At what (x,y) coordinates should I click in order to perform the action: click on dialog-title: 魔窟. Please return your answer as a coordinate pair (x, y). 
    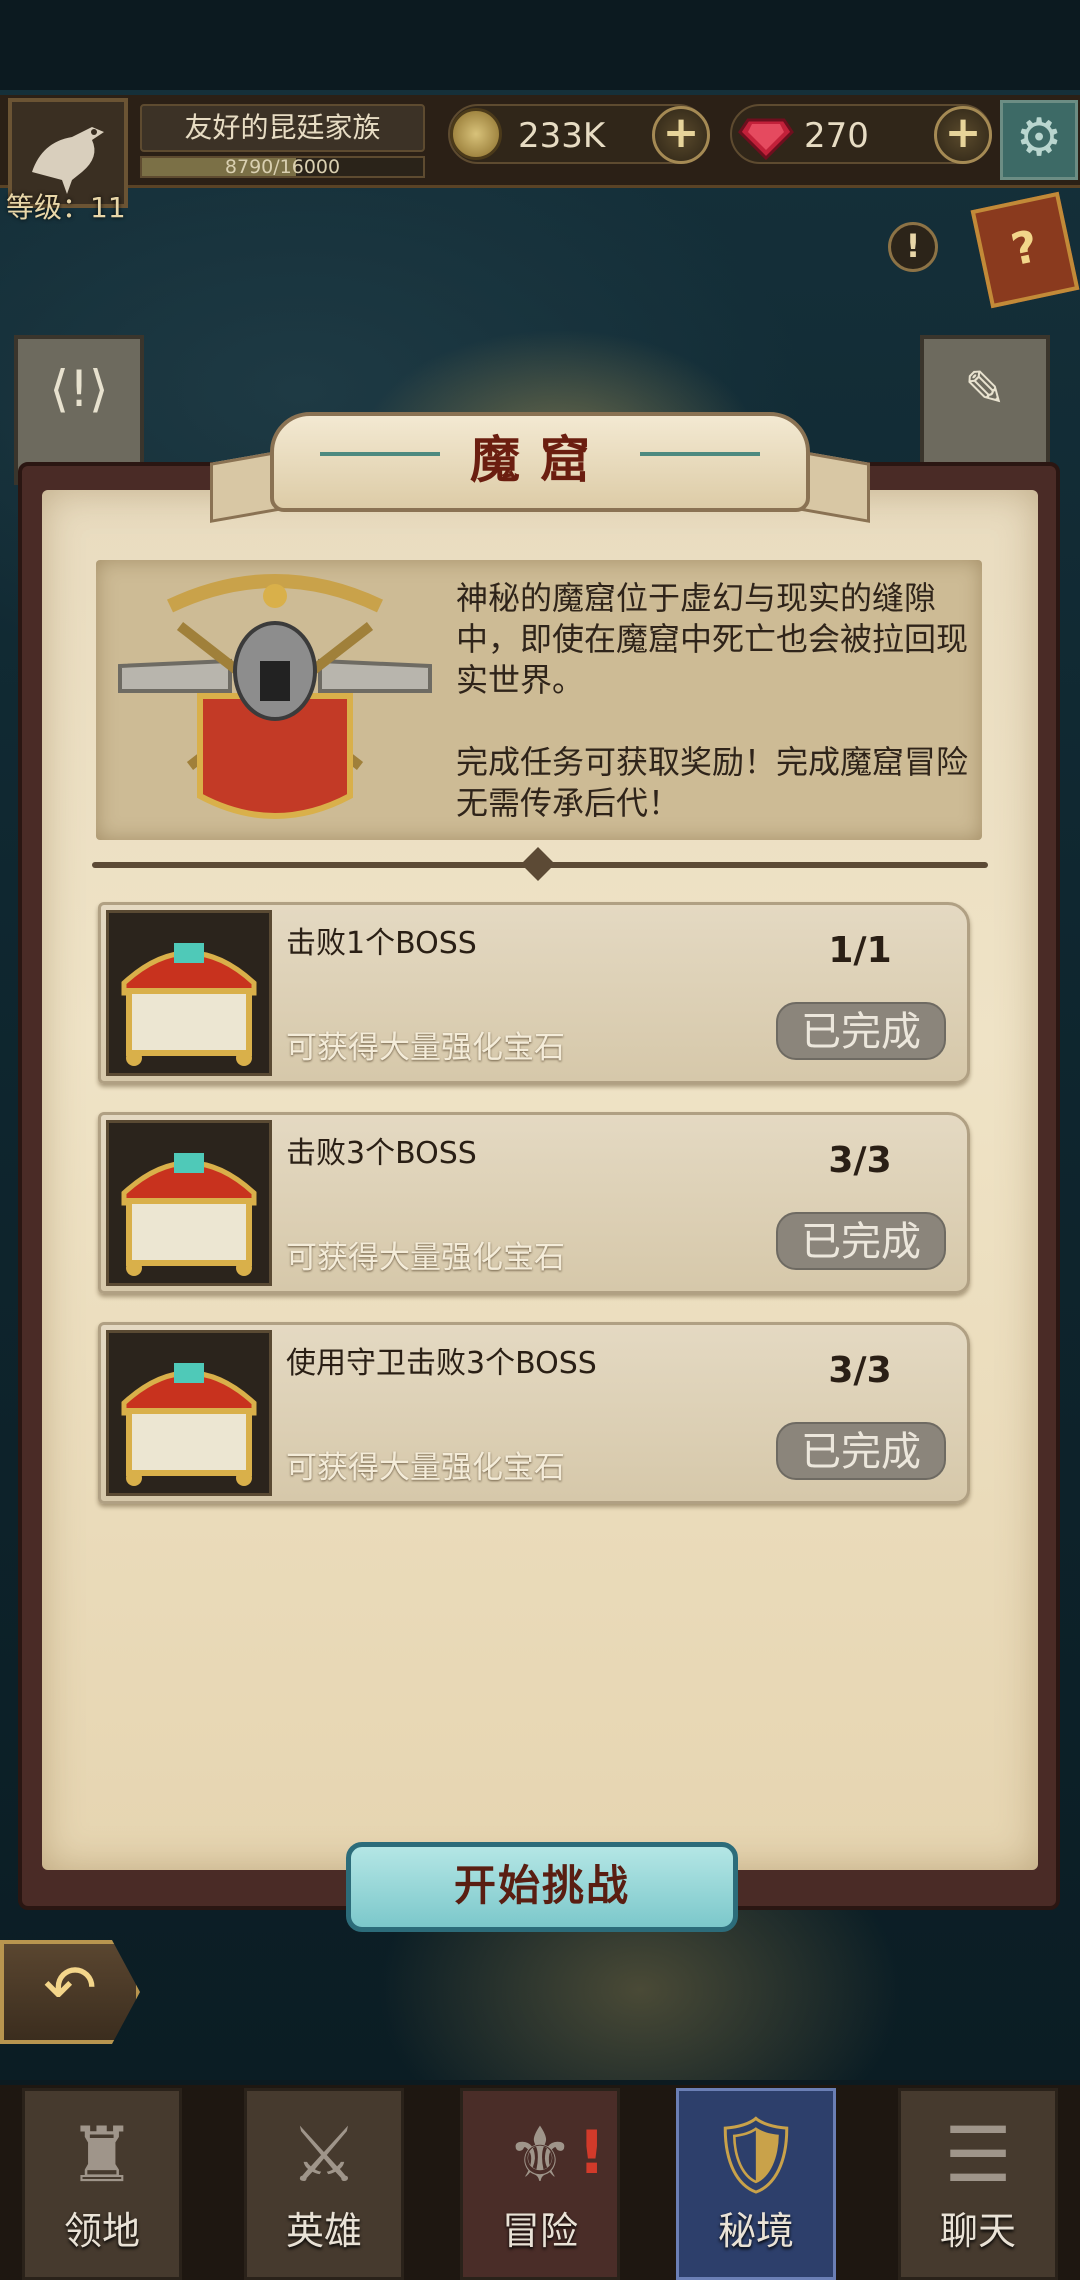
    Looking at the image, I should click on (540, 460).